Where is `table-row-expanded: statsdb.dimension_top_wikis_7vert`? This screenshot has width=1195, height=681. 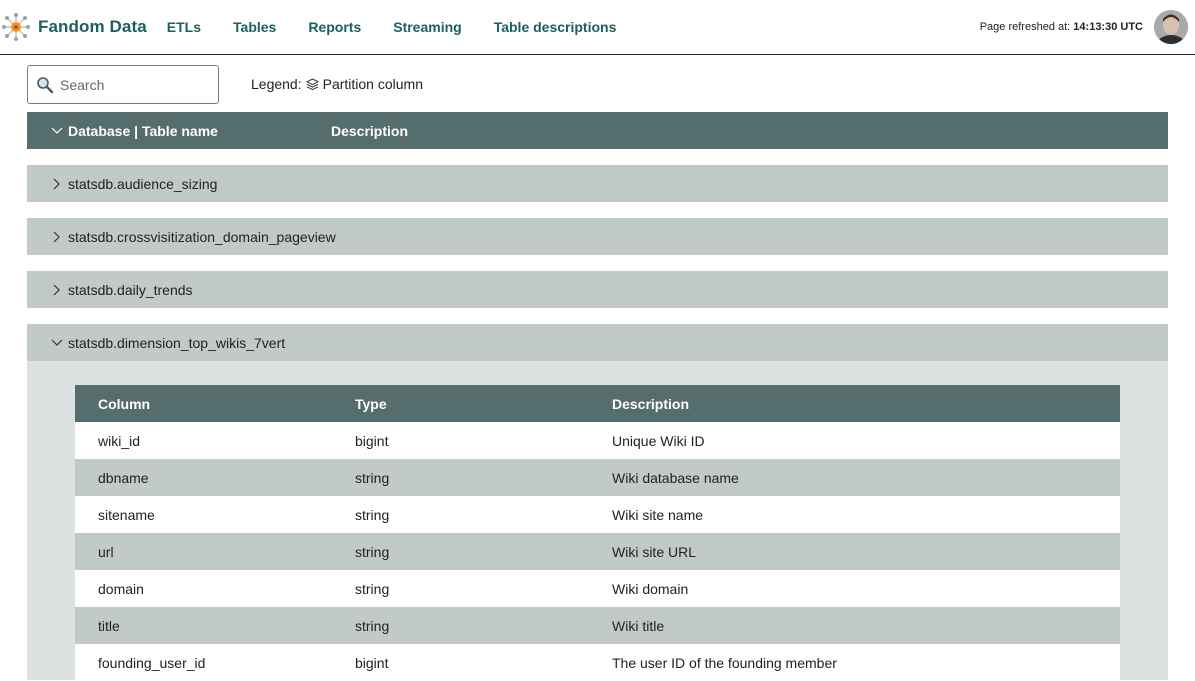 table-row-expanded: statsdb.dimension_top_wikis_7vert is located at coordinates (597, 342).